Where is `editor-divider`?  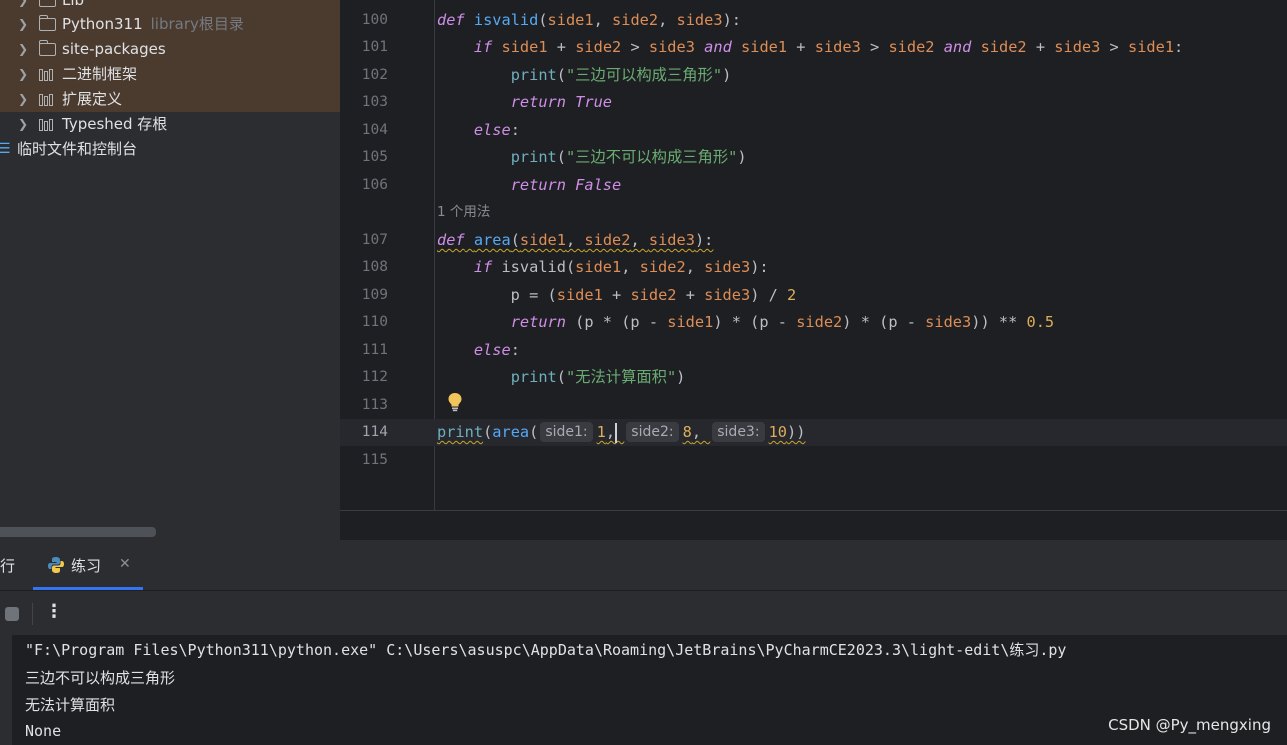 editor-divider is located at coordinates (813, 510).